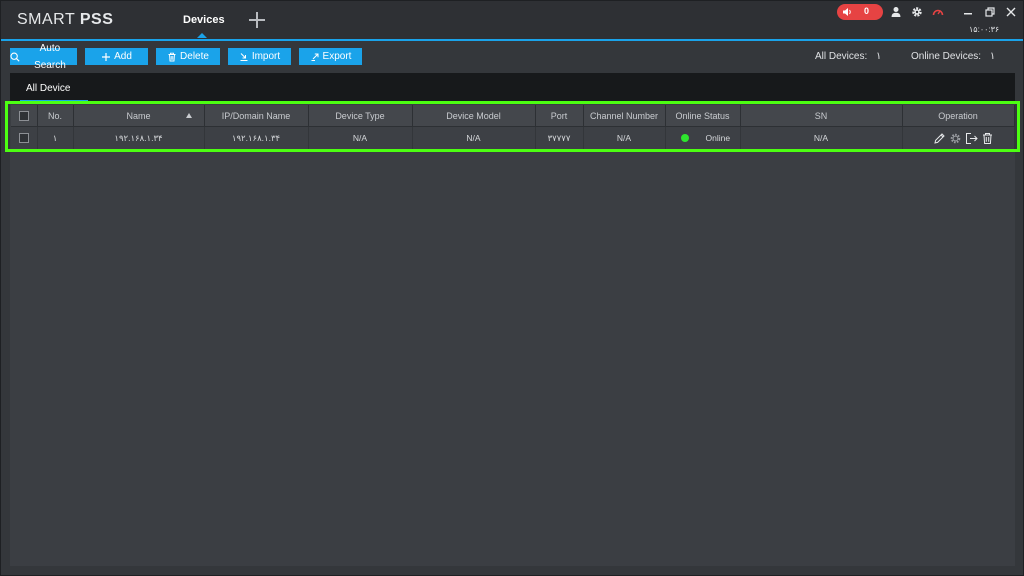 Image resolution: width=1024 pixels, height=576 pixels. Describe the element at coordinates (938, 12) in the screenshot. I see `speedometer-icon` at that location.